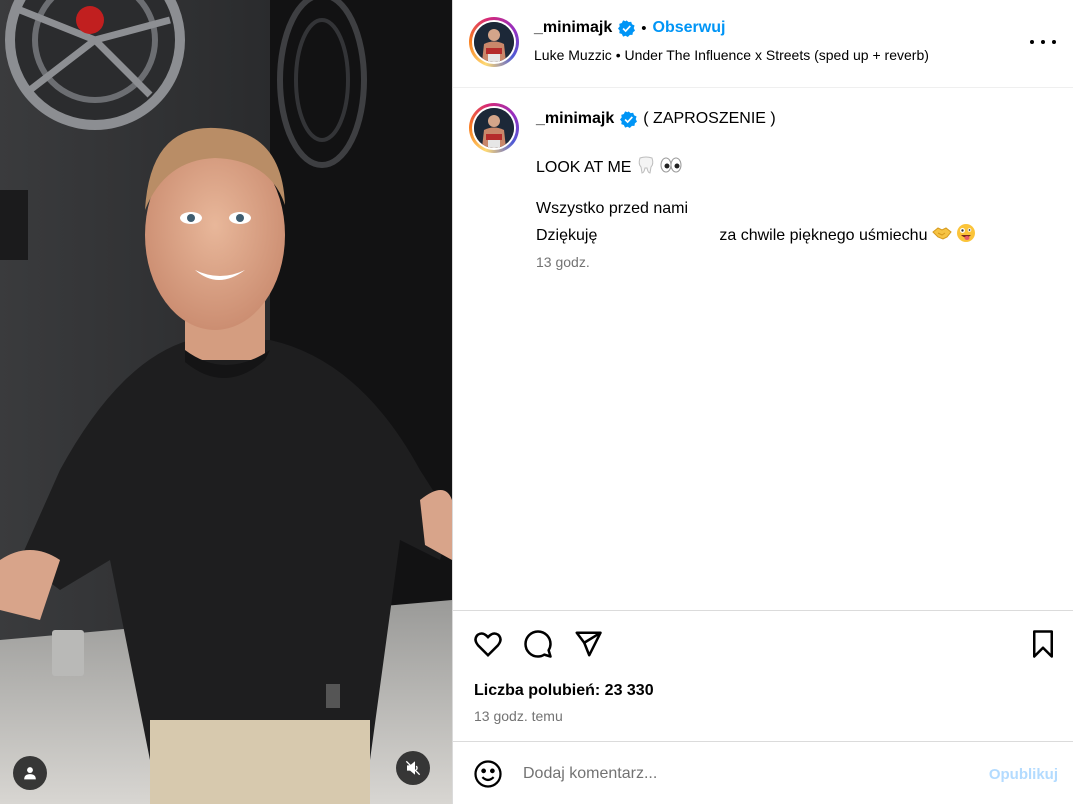 This screenshot has width=1073, height=804. Describe the element at coordinates (1032, 42) in the screenshot. I see `more-horizontal-icon` at that location.